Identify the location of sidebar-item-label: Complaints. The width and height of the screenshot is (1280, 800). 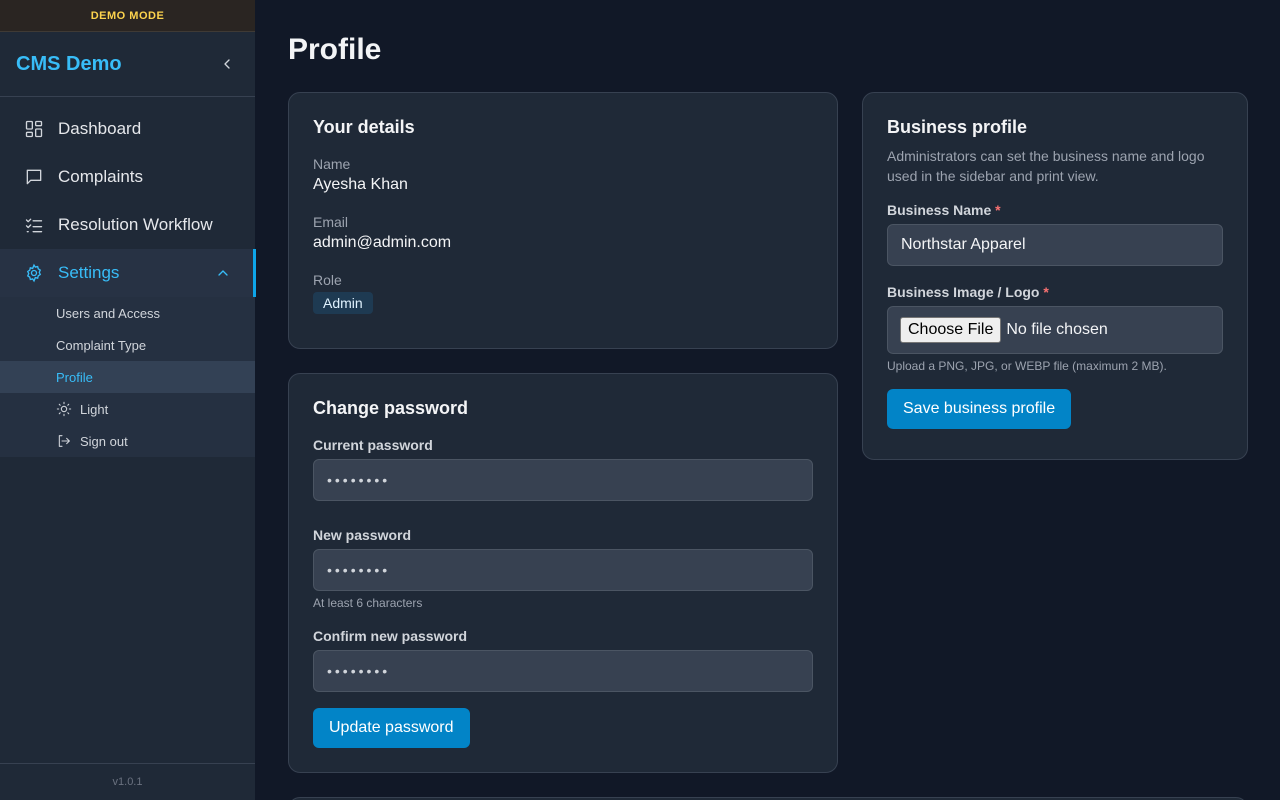
(101, 176).